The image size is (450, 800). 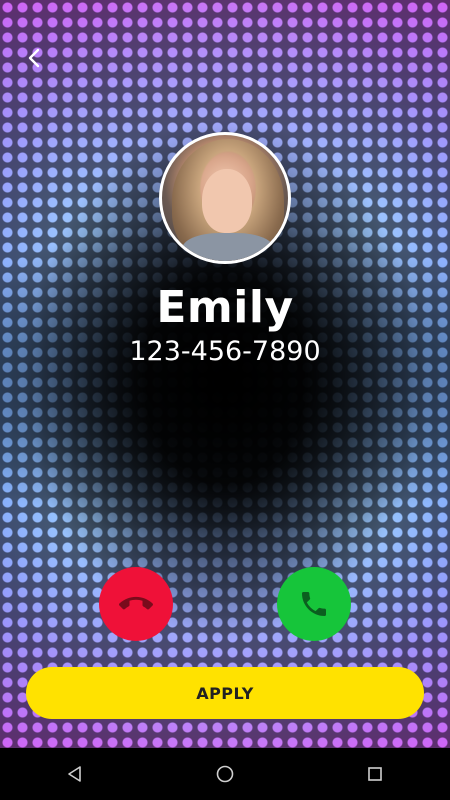 I want to click on system-navigation-bar, so click(x=225, y=774).